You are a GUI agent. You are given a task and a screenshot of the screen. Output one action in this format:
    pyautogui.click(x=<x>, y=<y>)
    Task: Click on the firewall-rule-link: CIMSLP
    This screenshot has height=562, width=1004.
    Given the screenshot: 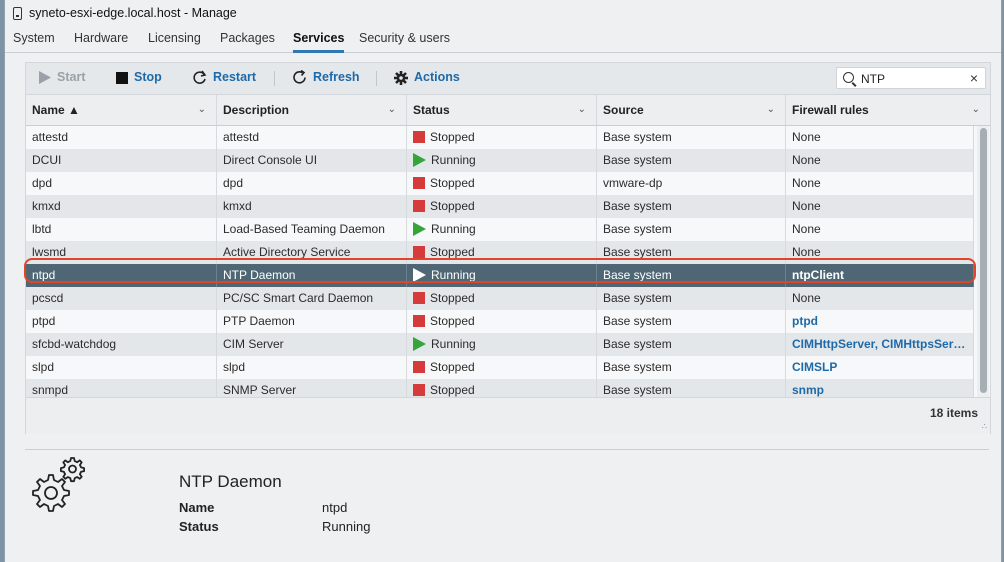 What is the action you would take?
    pyautogui.click(x=880, y=367)
    